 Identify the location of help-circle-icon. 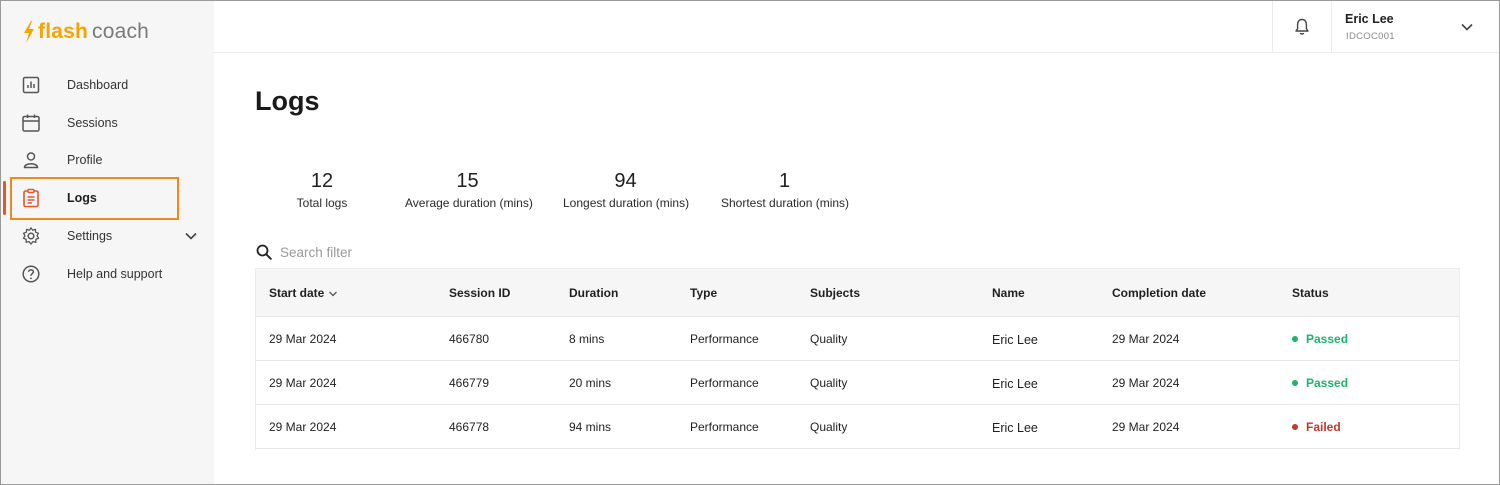
(31, 274).